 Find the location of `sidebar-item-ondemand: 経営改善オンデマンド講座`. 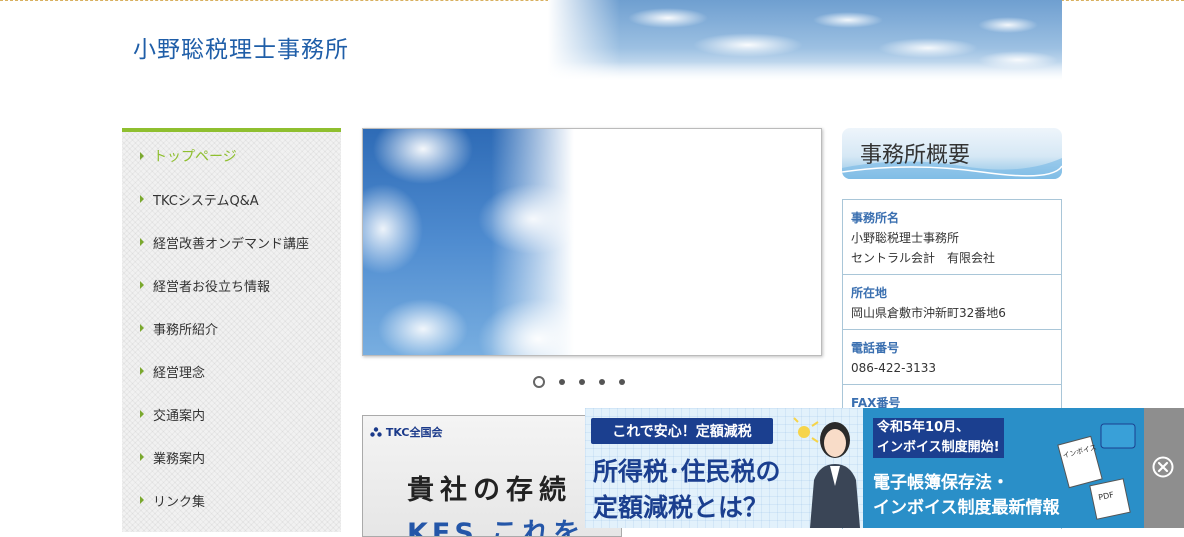

sidebar-item-ondemand: 経営改善オンデマンド講座 is located at coordinates (231, 242).